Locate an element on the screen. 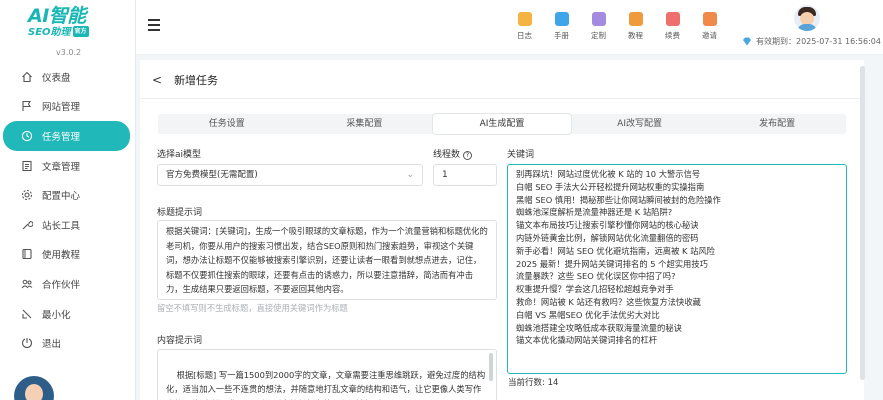  threads-label-row: 线程数? is located at coordinates (453, 153).